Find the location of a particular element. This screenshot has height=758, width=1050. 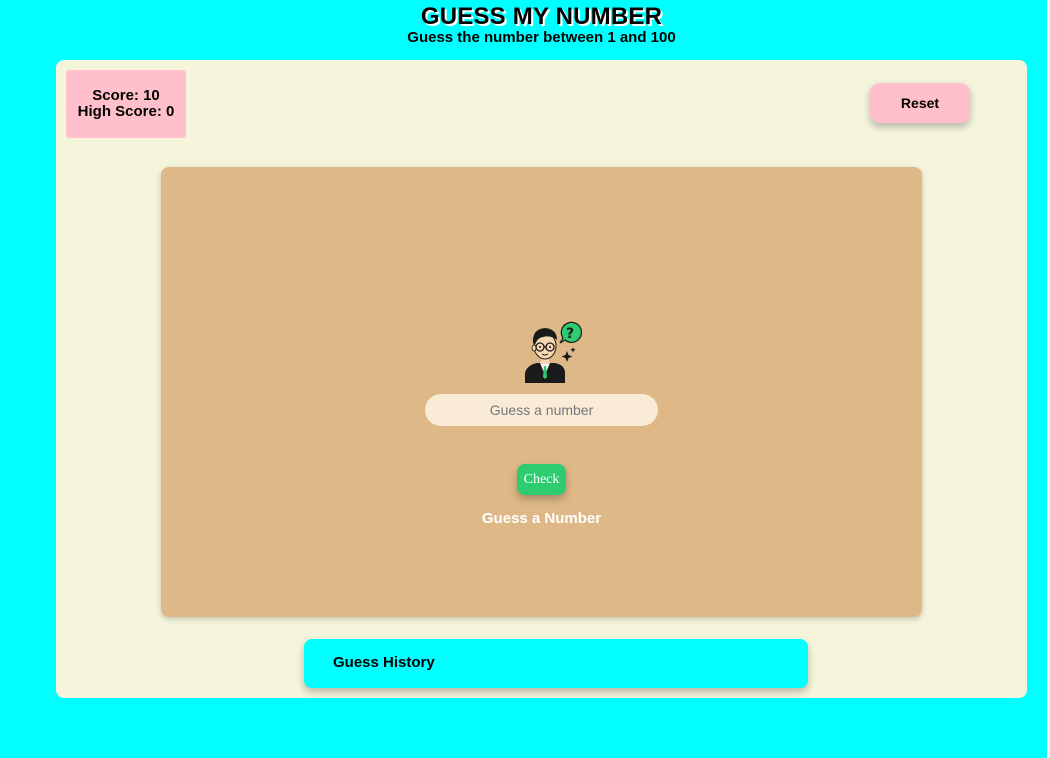

score-box: Score: 10 High Score: 0 is located at coordinates (126, 104).